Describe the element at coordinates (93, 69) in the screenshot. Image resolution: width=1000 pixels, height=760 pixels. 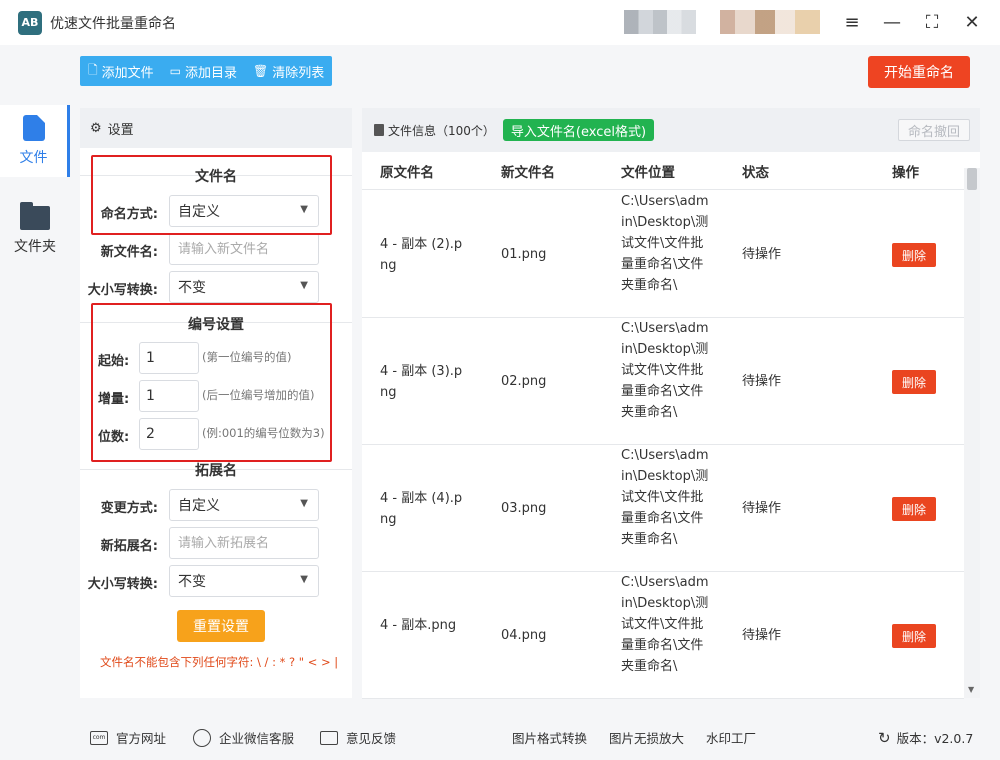
I see `file-icon: 🗋` at that location.